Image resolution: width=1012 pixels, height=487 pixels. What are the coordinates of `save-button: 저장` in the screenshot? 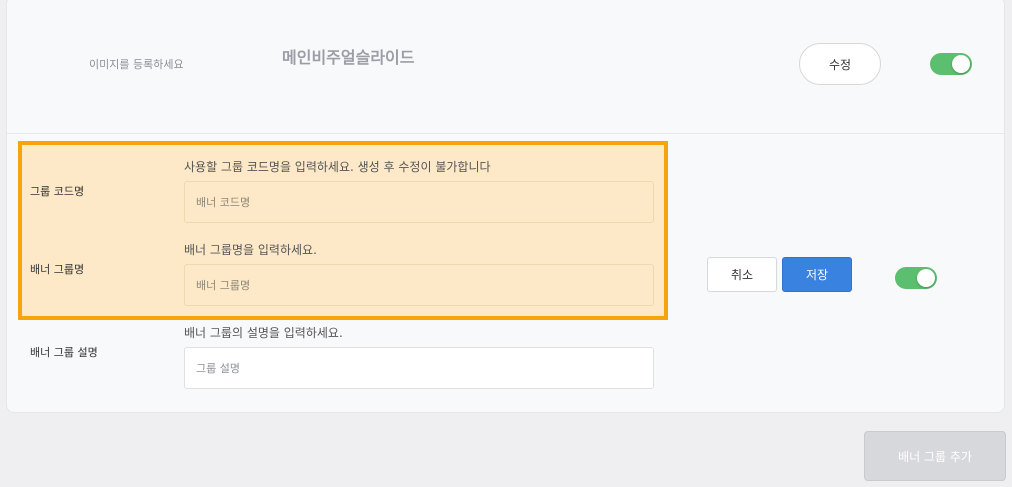 It's located at (817, 274).